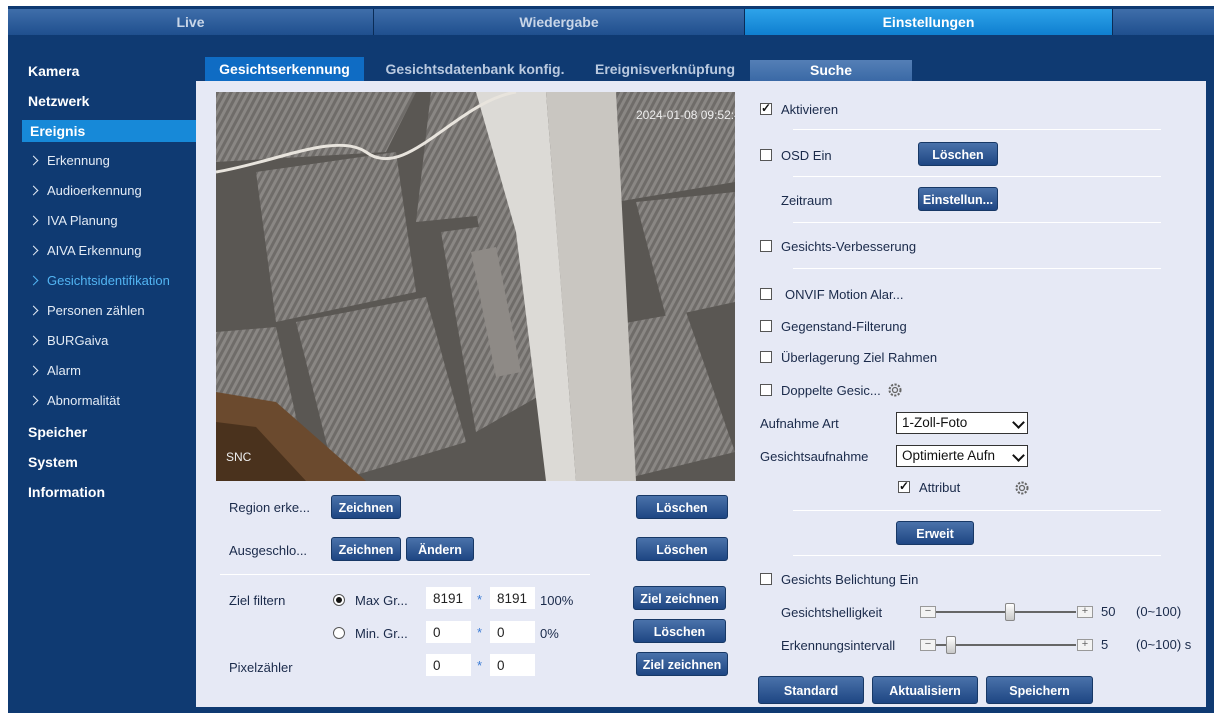 Image resolution: width=1214 pixels, height=713 pixels. What do you see at coordinates (440, 549) in the screenshot?
I see `excluded-change-button: Ändern` at bounding box center [440, 549].